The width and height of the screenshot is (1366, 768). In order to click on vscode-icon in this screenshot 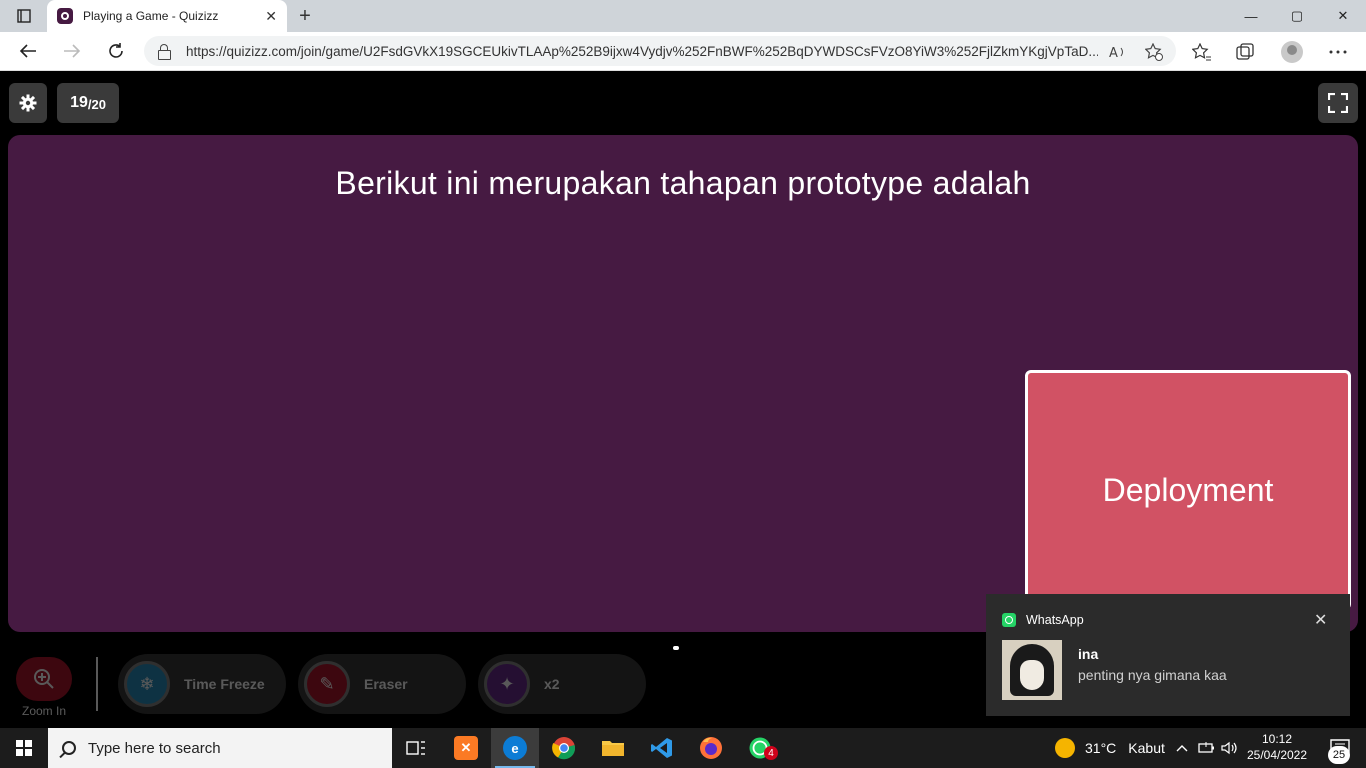, I will do `click(661, 748)`.